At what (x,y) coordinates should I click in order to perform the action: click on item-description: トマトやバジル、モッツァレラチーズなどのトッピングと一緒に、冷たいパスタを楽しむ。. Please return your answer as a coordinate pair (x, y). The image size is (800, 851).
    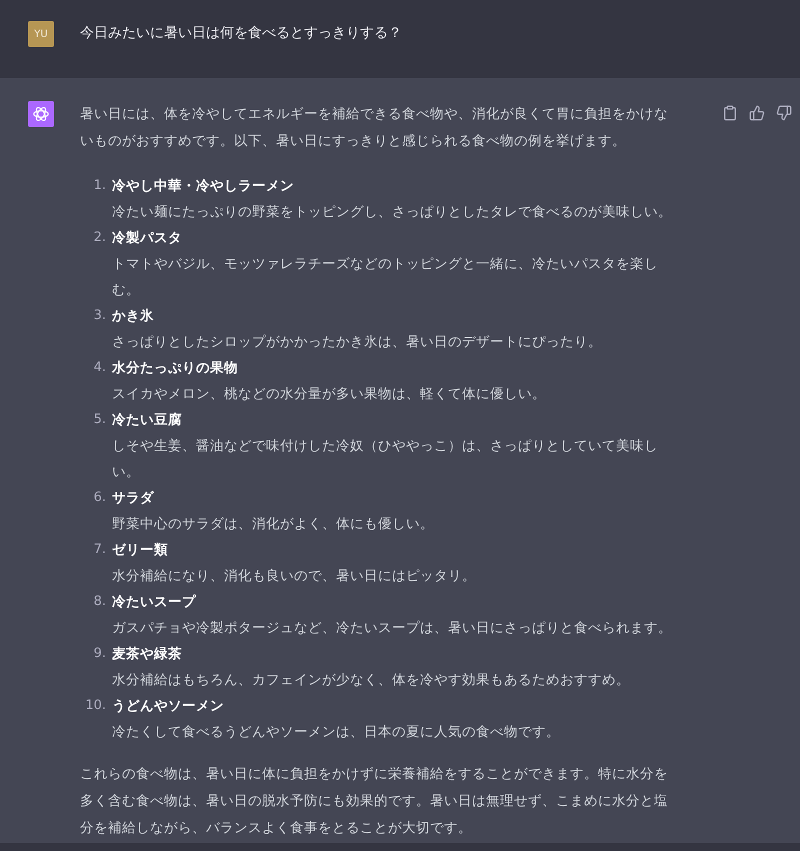
    Looking at the image, I should click on (385, 277).